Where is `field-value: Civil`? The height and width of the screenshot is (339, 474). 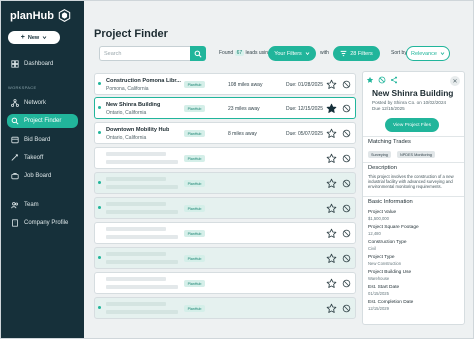
field-value: Civil is located at coordinates (372, 248).